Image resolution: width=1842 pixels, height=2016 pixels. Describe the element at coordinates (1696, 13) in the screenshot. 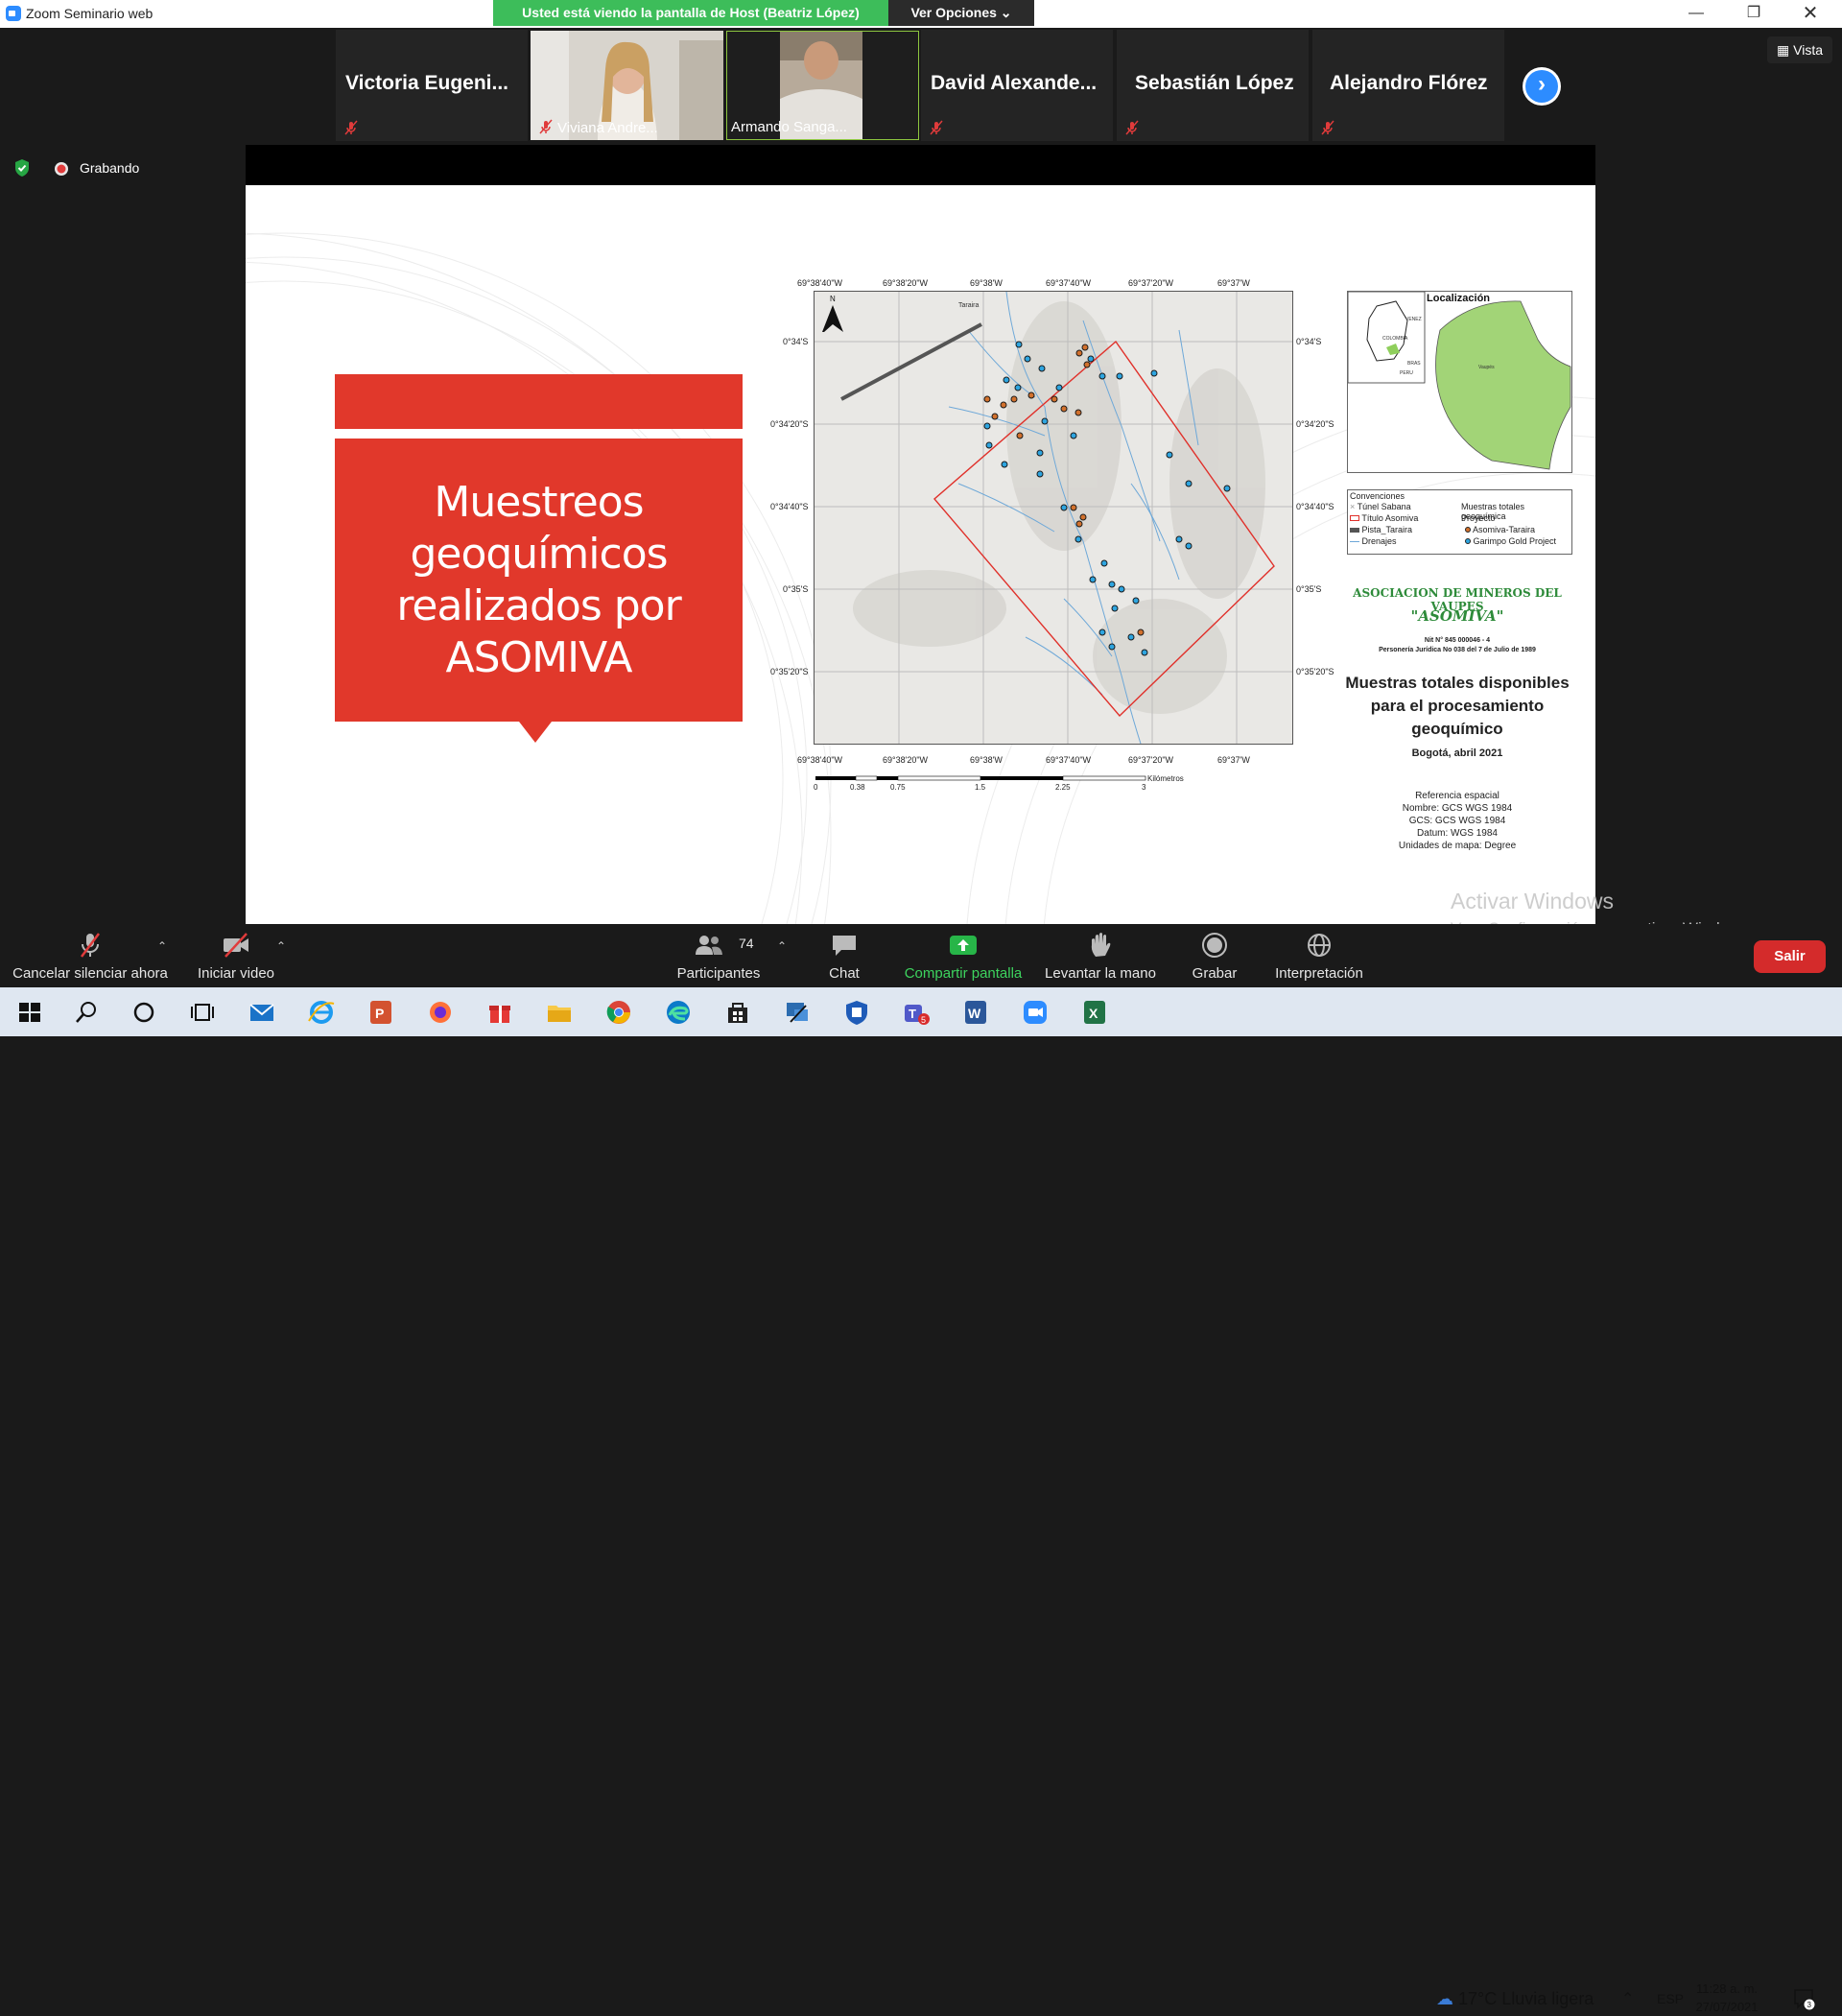

I see `minimize-icon: —` at that location.